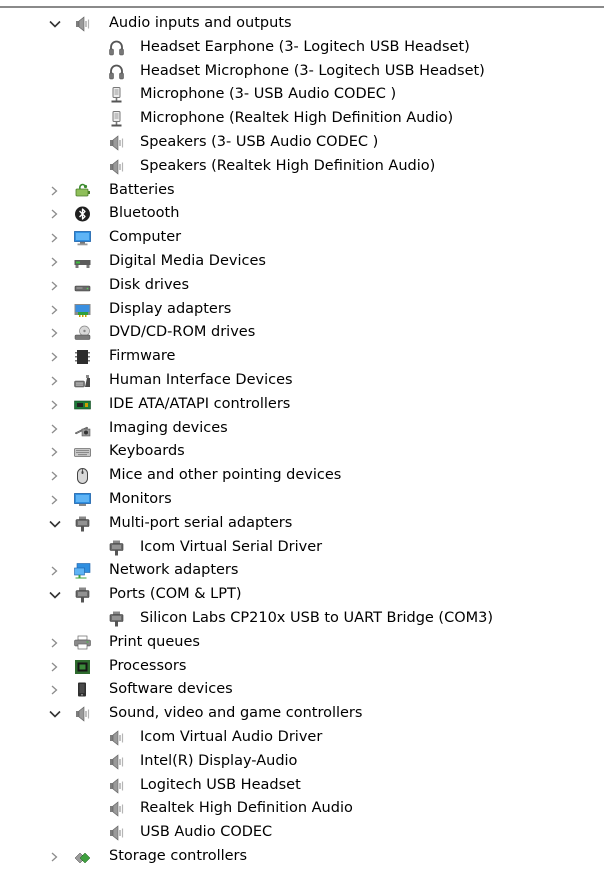 The height and width of the screenshot is (869, 604). What do you see at coordinates (302, 429) in the screenshot?
I see `tree-category-imaging-devices: Imaging devices` at bounding box center [302, 429].